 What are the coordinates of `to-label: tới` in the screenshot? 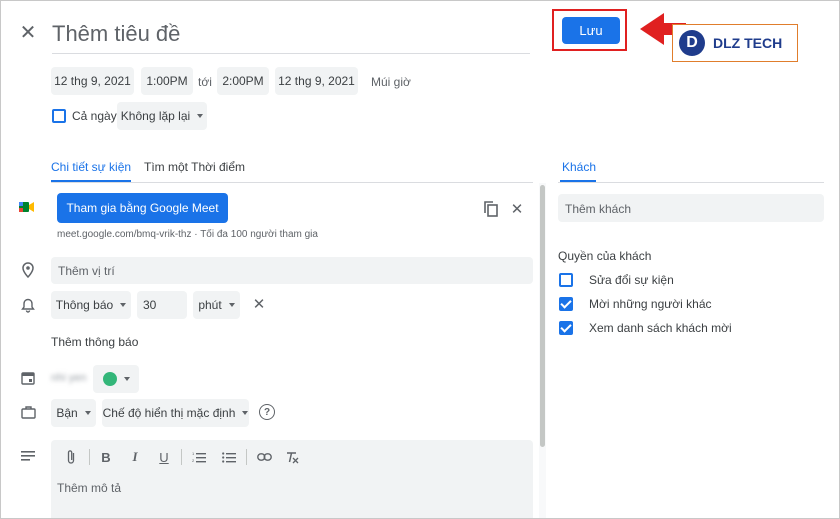 It's located at (205, 82).